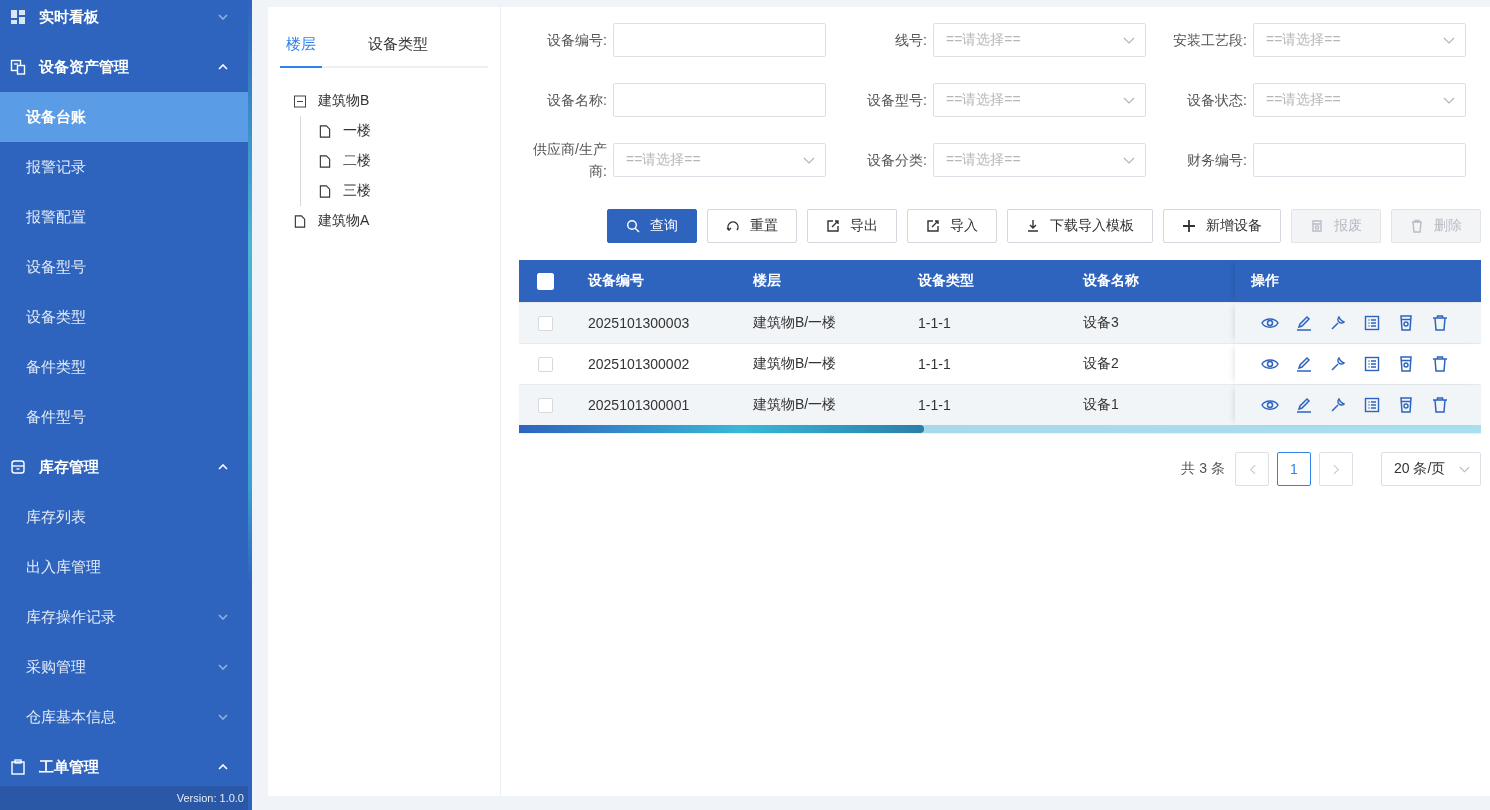 This screenshot has width=1490, height=810. I want to click on horizontal-scrollbar, so click(1000, 429).